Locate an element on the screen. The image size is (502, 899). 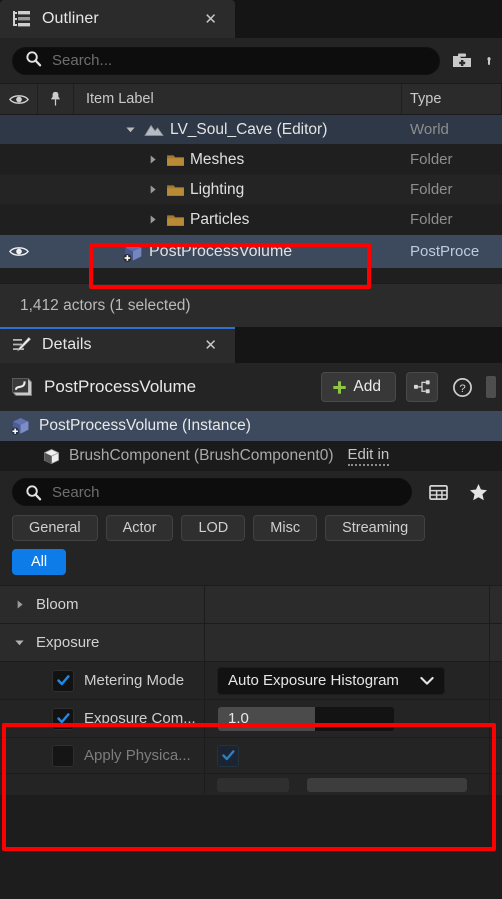
postprocess-actor-icon is located at coordinates (22, 387).